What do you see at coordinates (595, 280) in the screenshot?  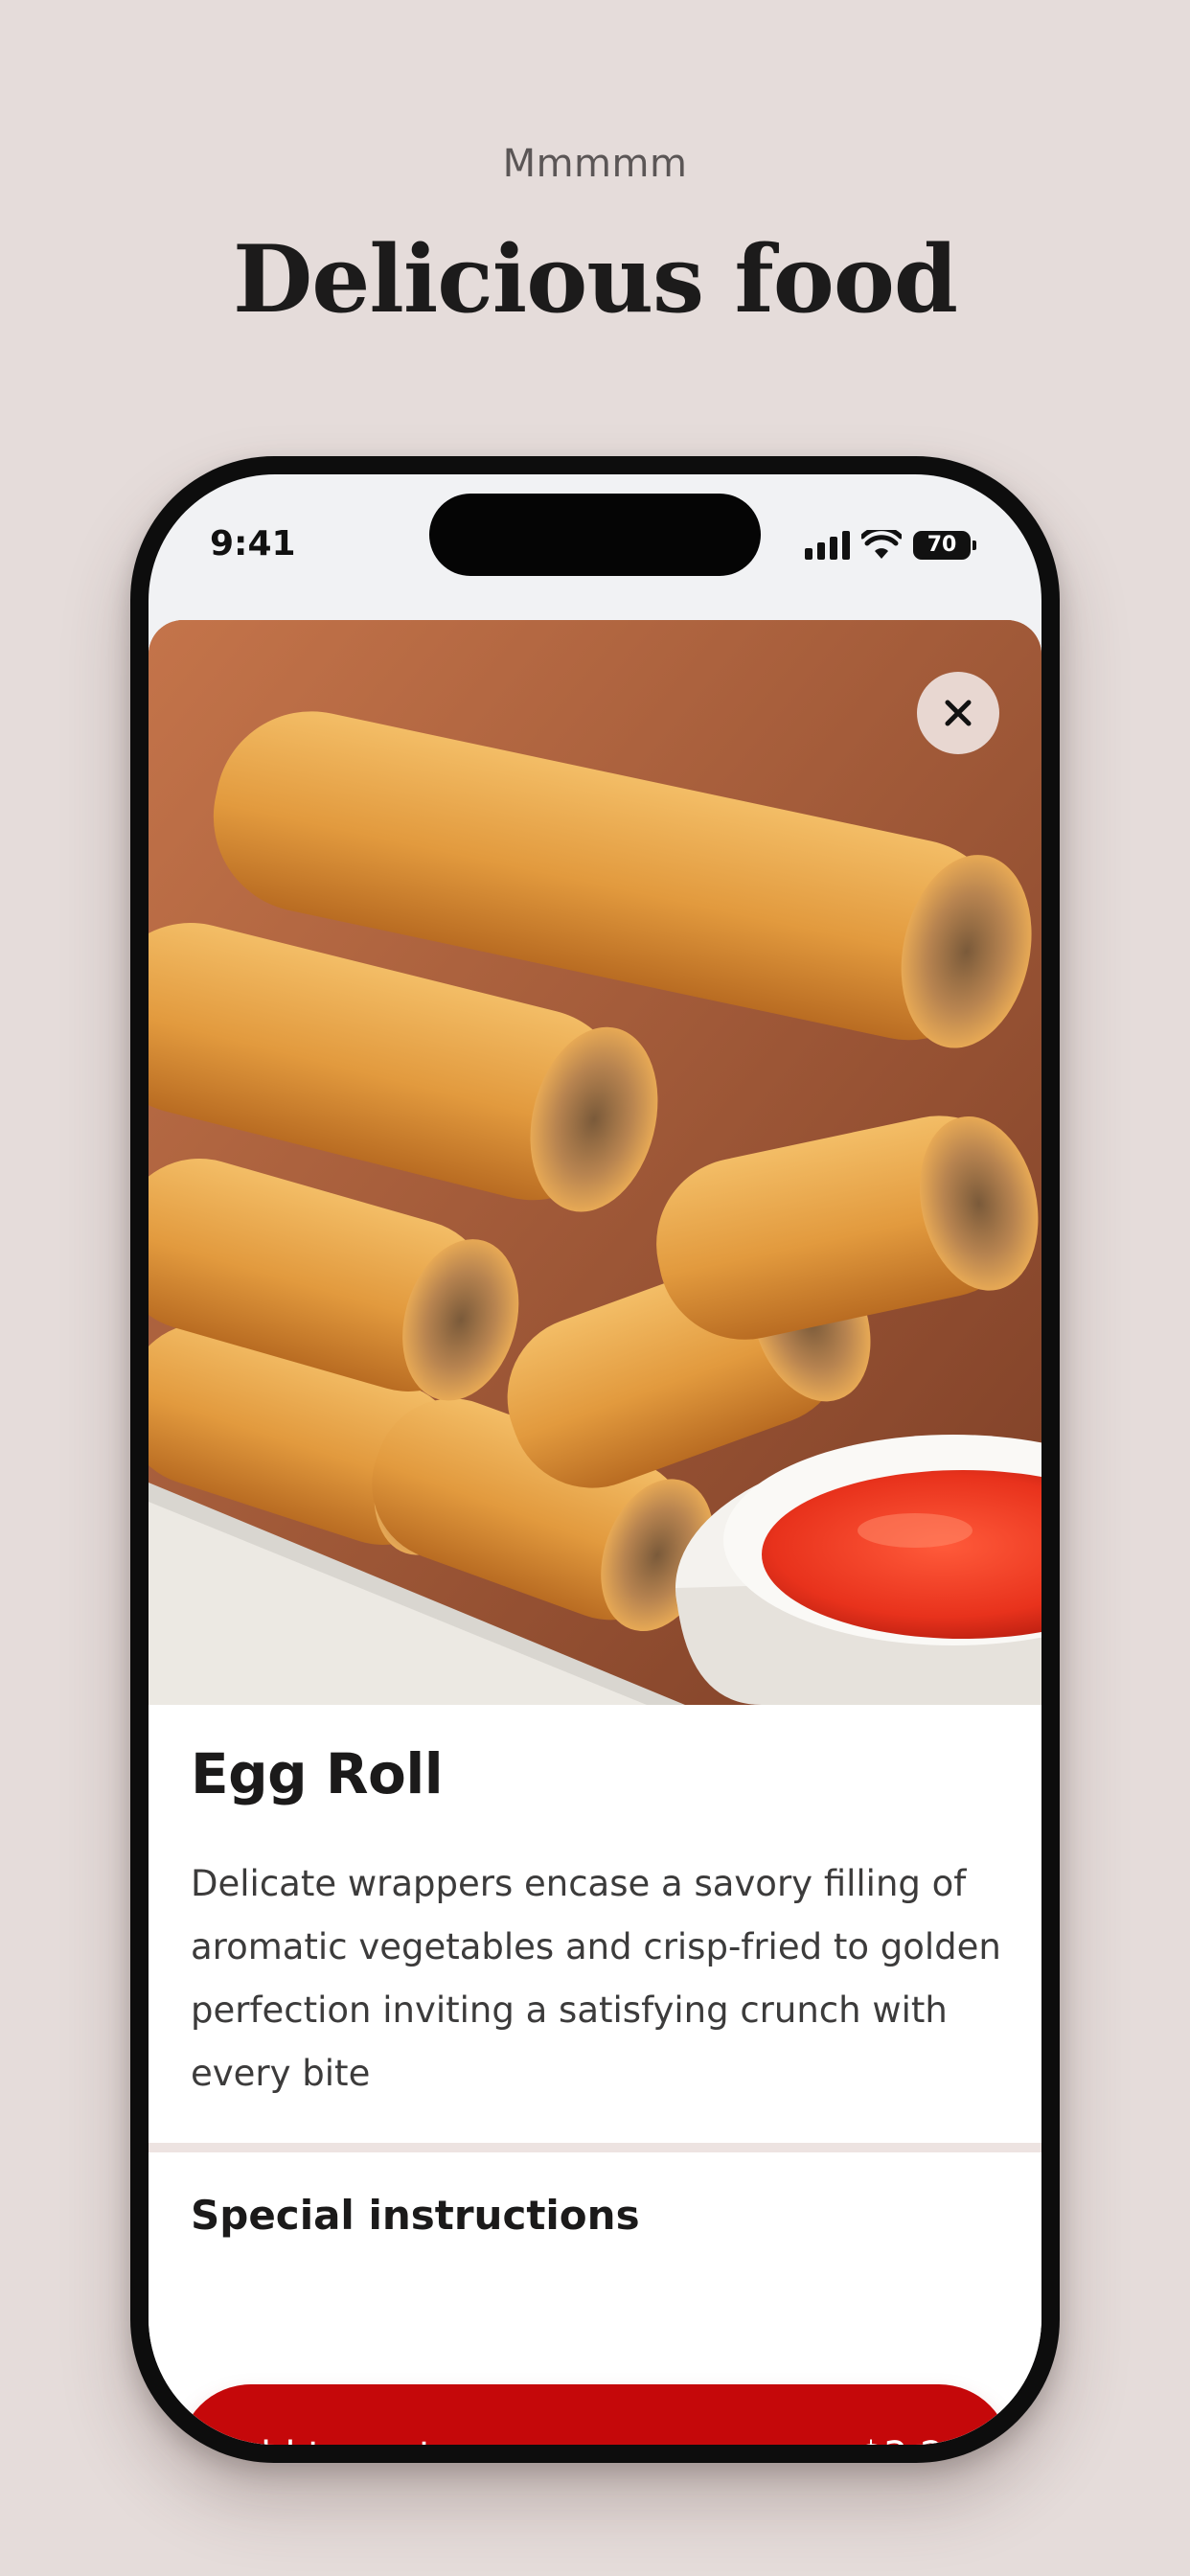 I see `page-headline: Delicious food` at bounding box center [595, 280].